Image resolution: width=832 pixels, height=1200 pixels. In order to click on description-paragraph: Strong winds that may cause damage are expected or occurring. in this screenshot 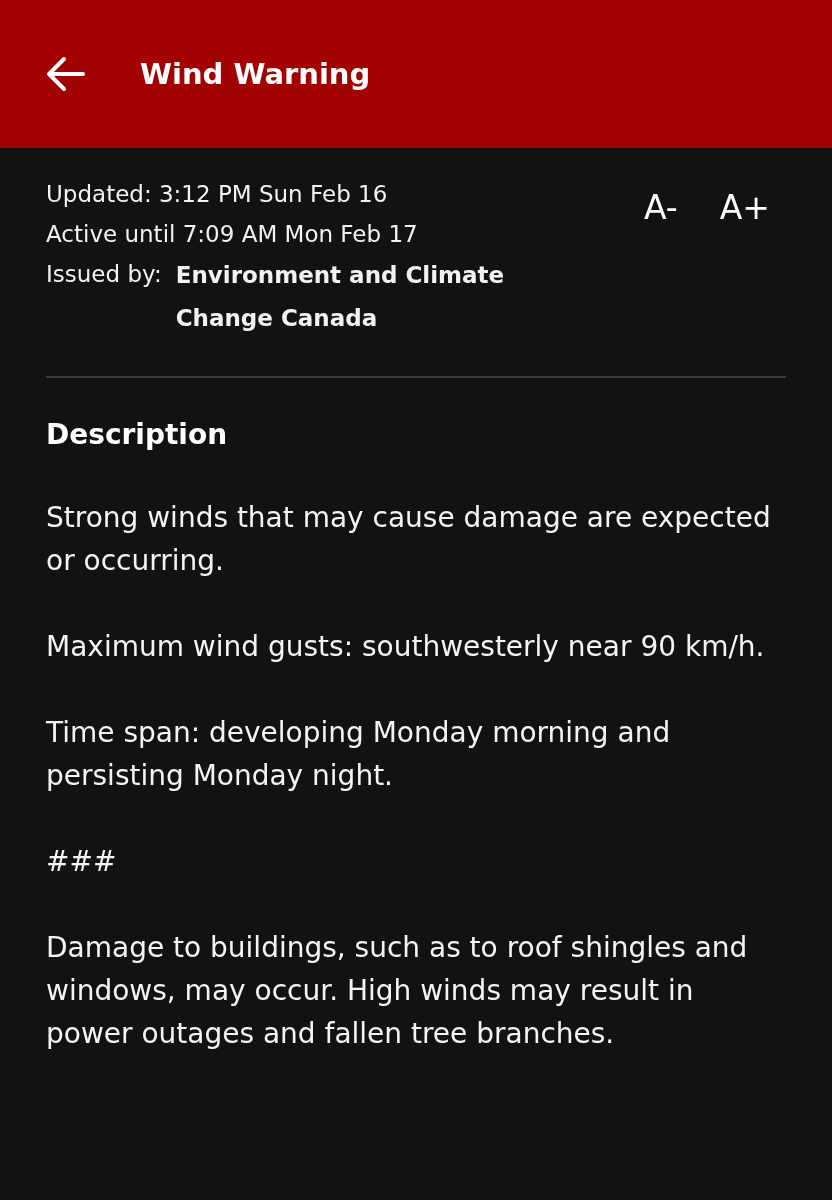, I will do `click(409, 539)`.